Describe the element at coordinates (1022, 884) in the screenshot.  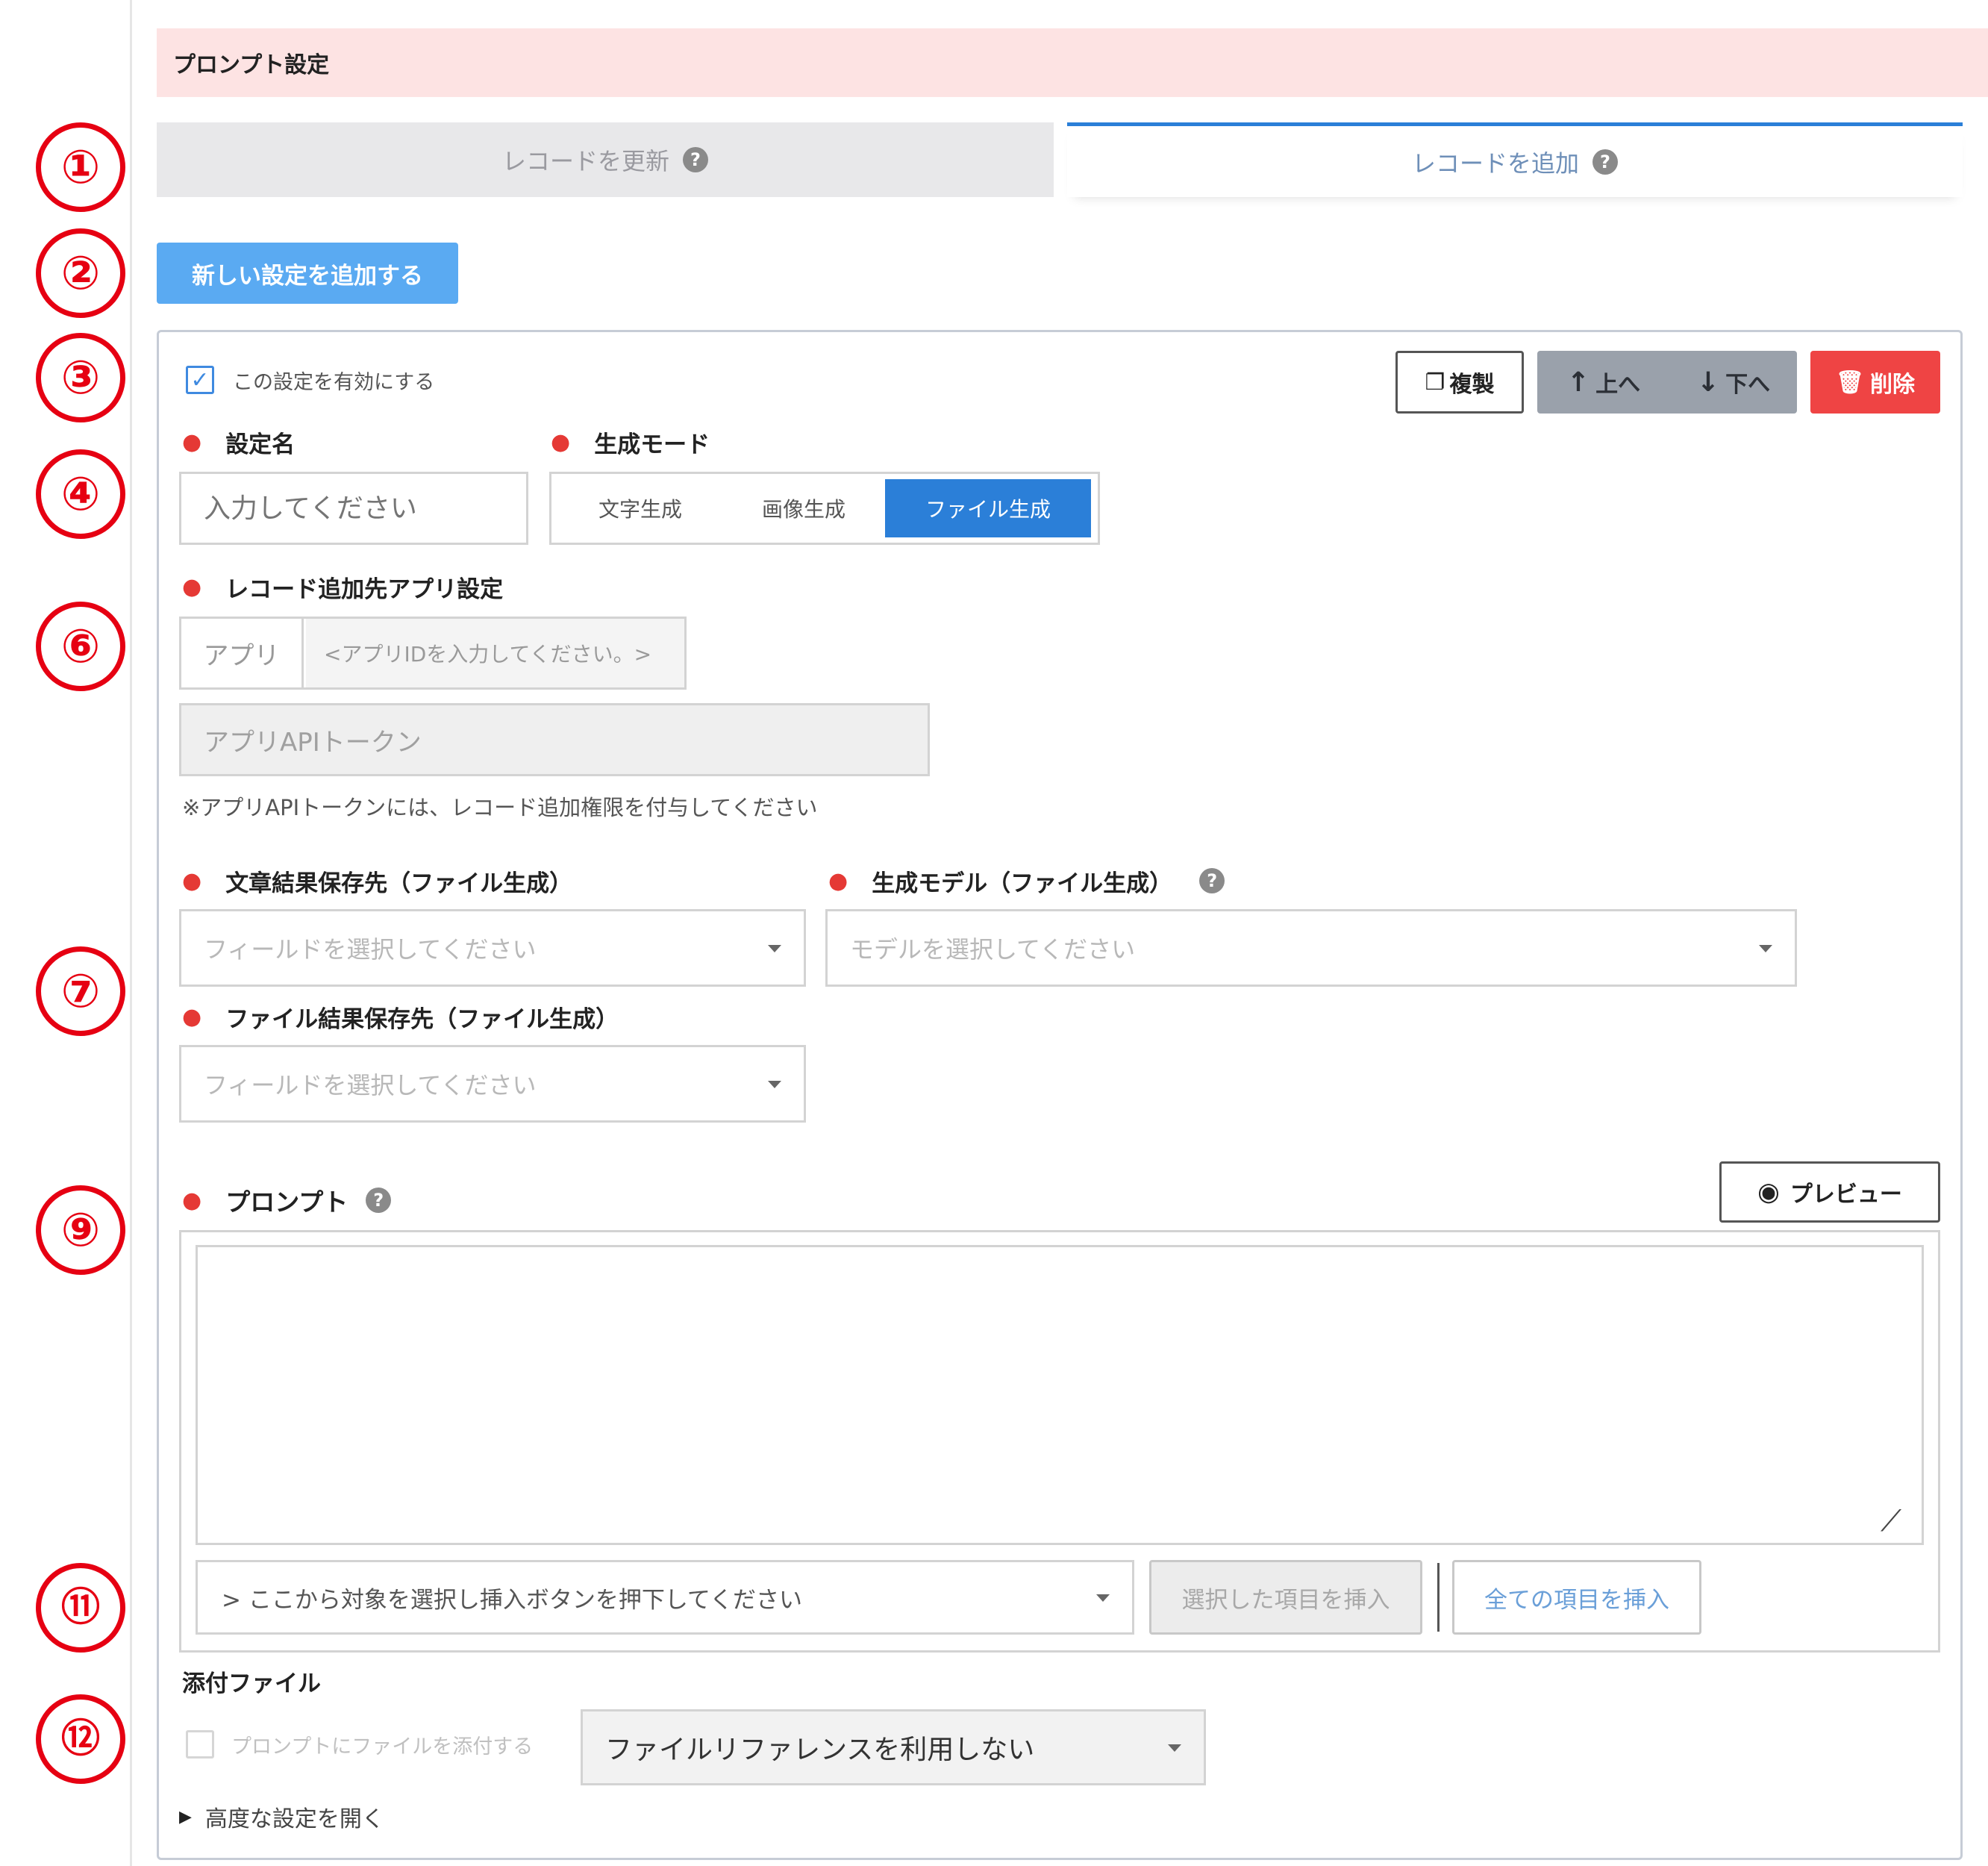
I see `model-label-text: 生成モデル（ファイル生成）` at that location.